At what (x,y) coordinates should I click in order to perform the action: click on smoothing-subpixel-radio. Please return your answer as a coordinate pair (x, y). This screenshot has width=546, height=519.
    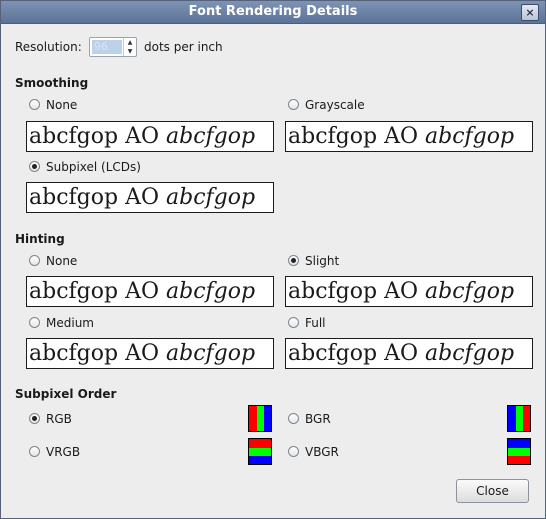
    Looking at the image, I should click on (34, 166).